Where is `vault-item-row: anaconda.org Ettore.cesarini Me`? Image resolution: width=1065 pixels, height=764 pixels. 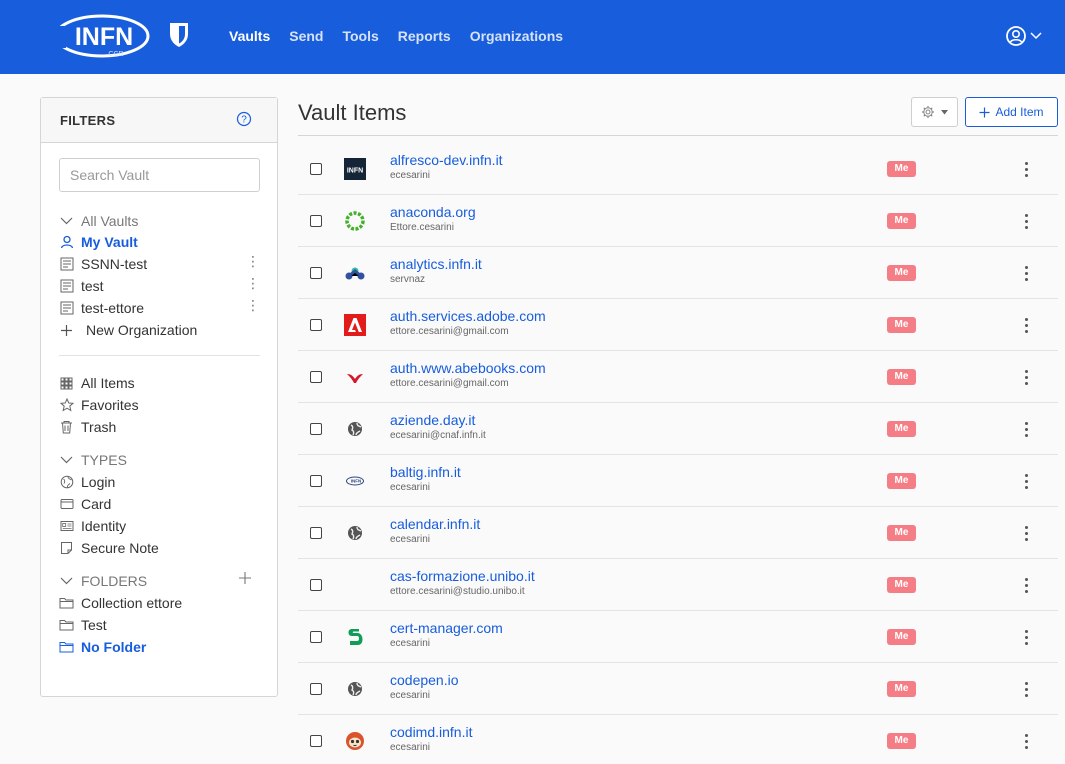
vault-item-row: anaconda.org Ettore.cesarini Me is located at coordinates (678, 221).